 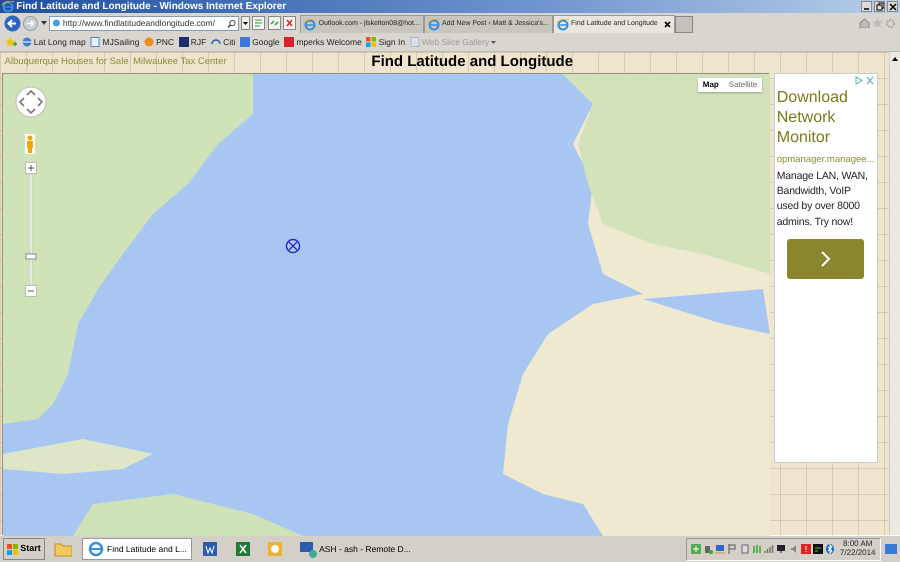 What do you see at coordinates (732, 549) in the screenshot?
I see `flag-icon` at bounding box center [732, 549].